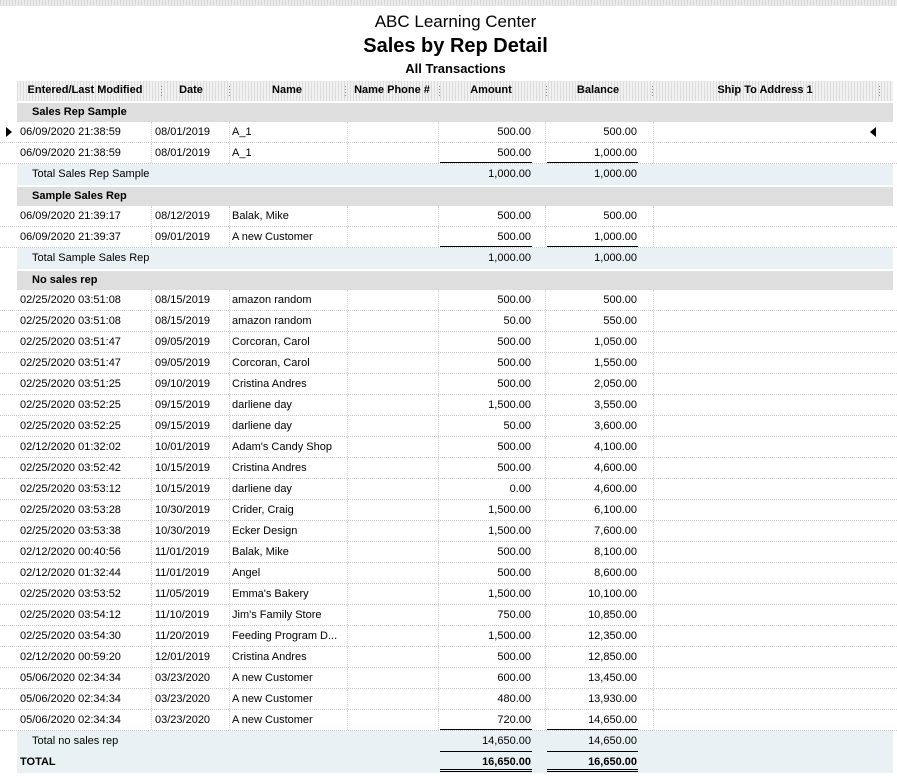 The height and width of the screenshot is (776, 897). What do you see at coordinates (448, 174) in the screenshot?
I see `group-total-row: Total Sales Rep Sample 1,000.00 1,000.00` at bounding box center [448, 174].